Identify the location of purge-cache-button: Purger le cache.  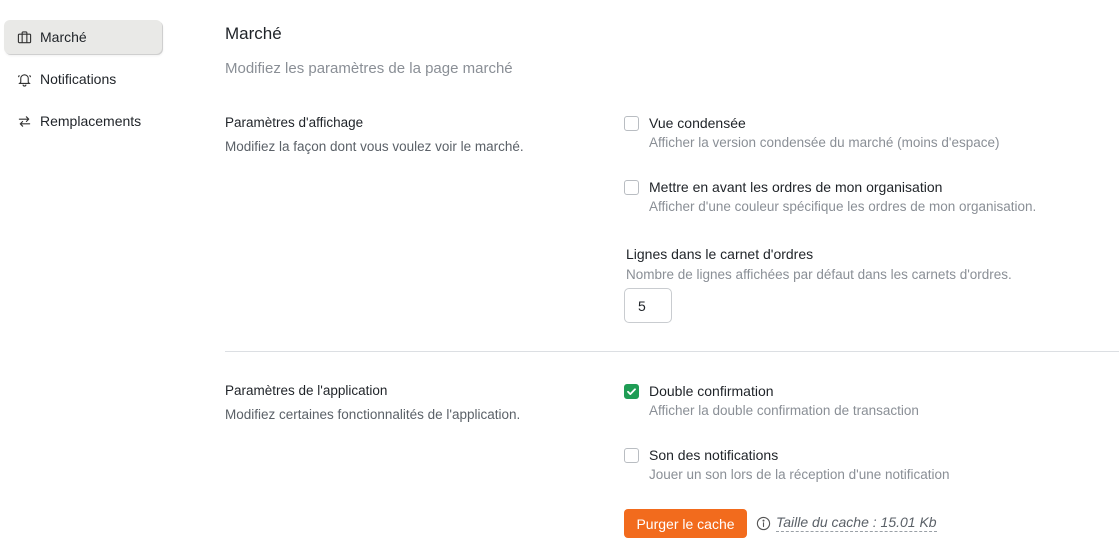
(685, 523).